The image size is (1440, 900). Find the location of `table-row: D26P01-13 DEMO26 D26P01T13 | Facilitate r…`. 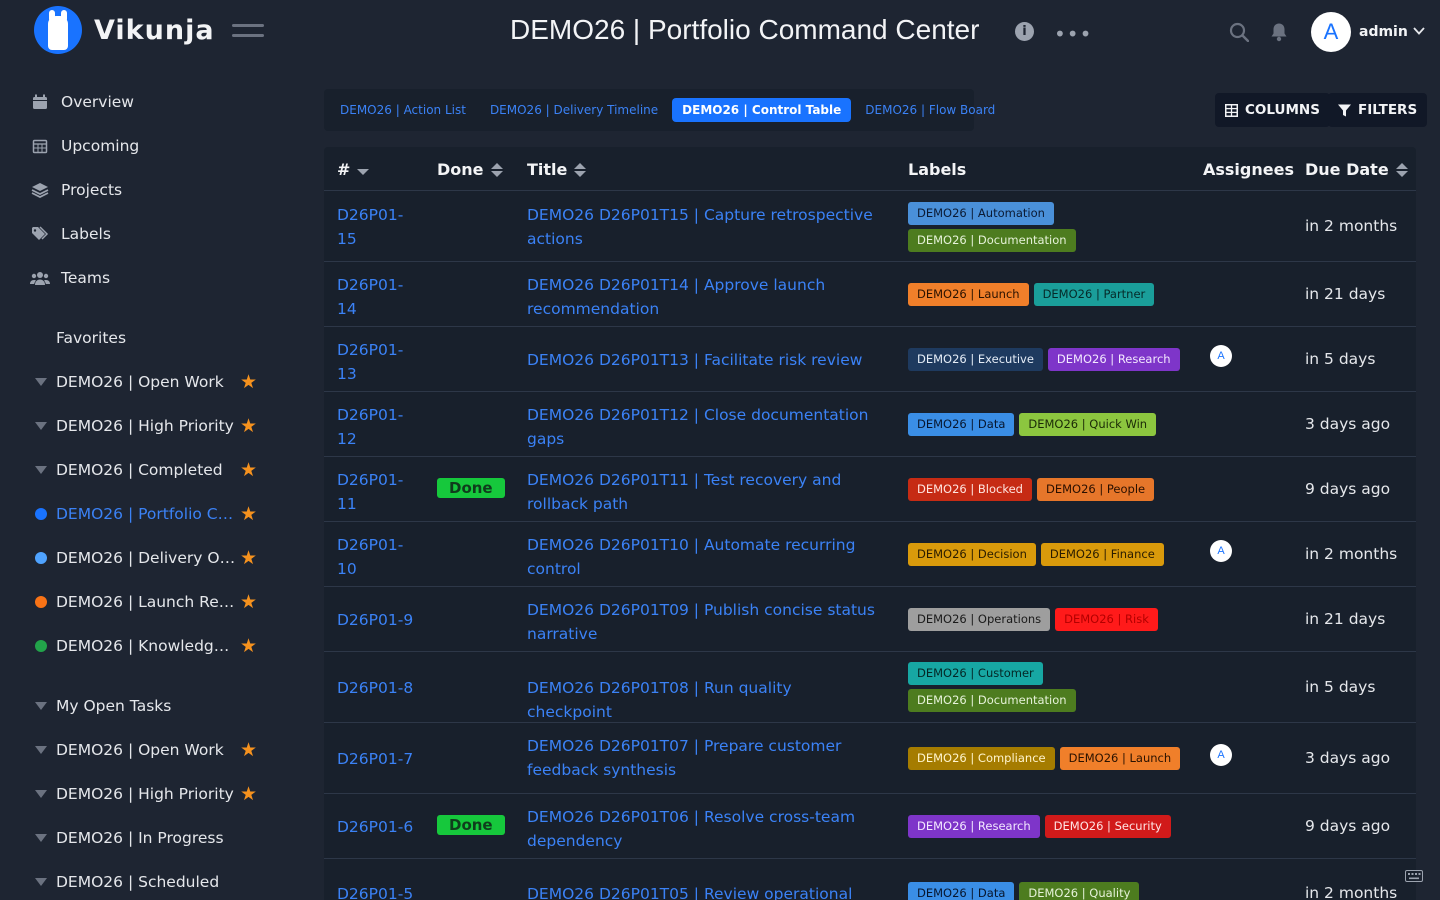

table-row: D26P01-13 DEMO26 D26P01T13 | Facilitate r… is located at coordinates (870, 359).